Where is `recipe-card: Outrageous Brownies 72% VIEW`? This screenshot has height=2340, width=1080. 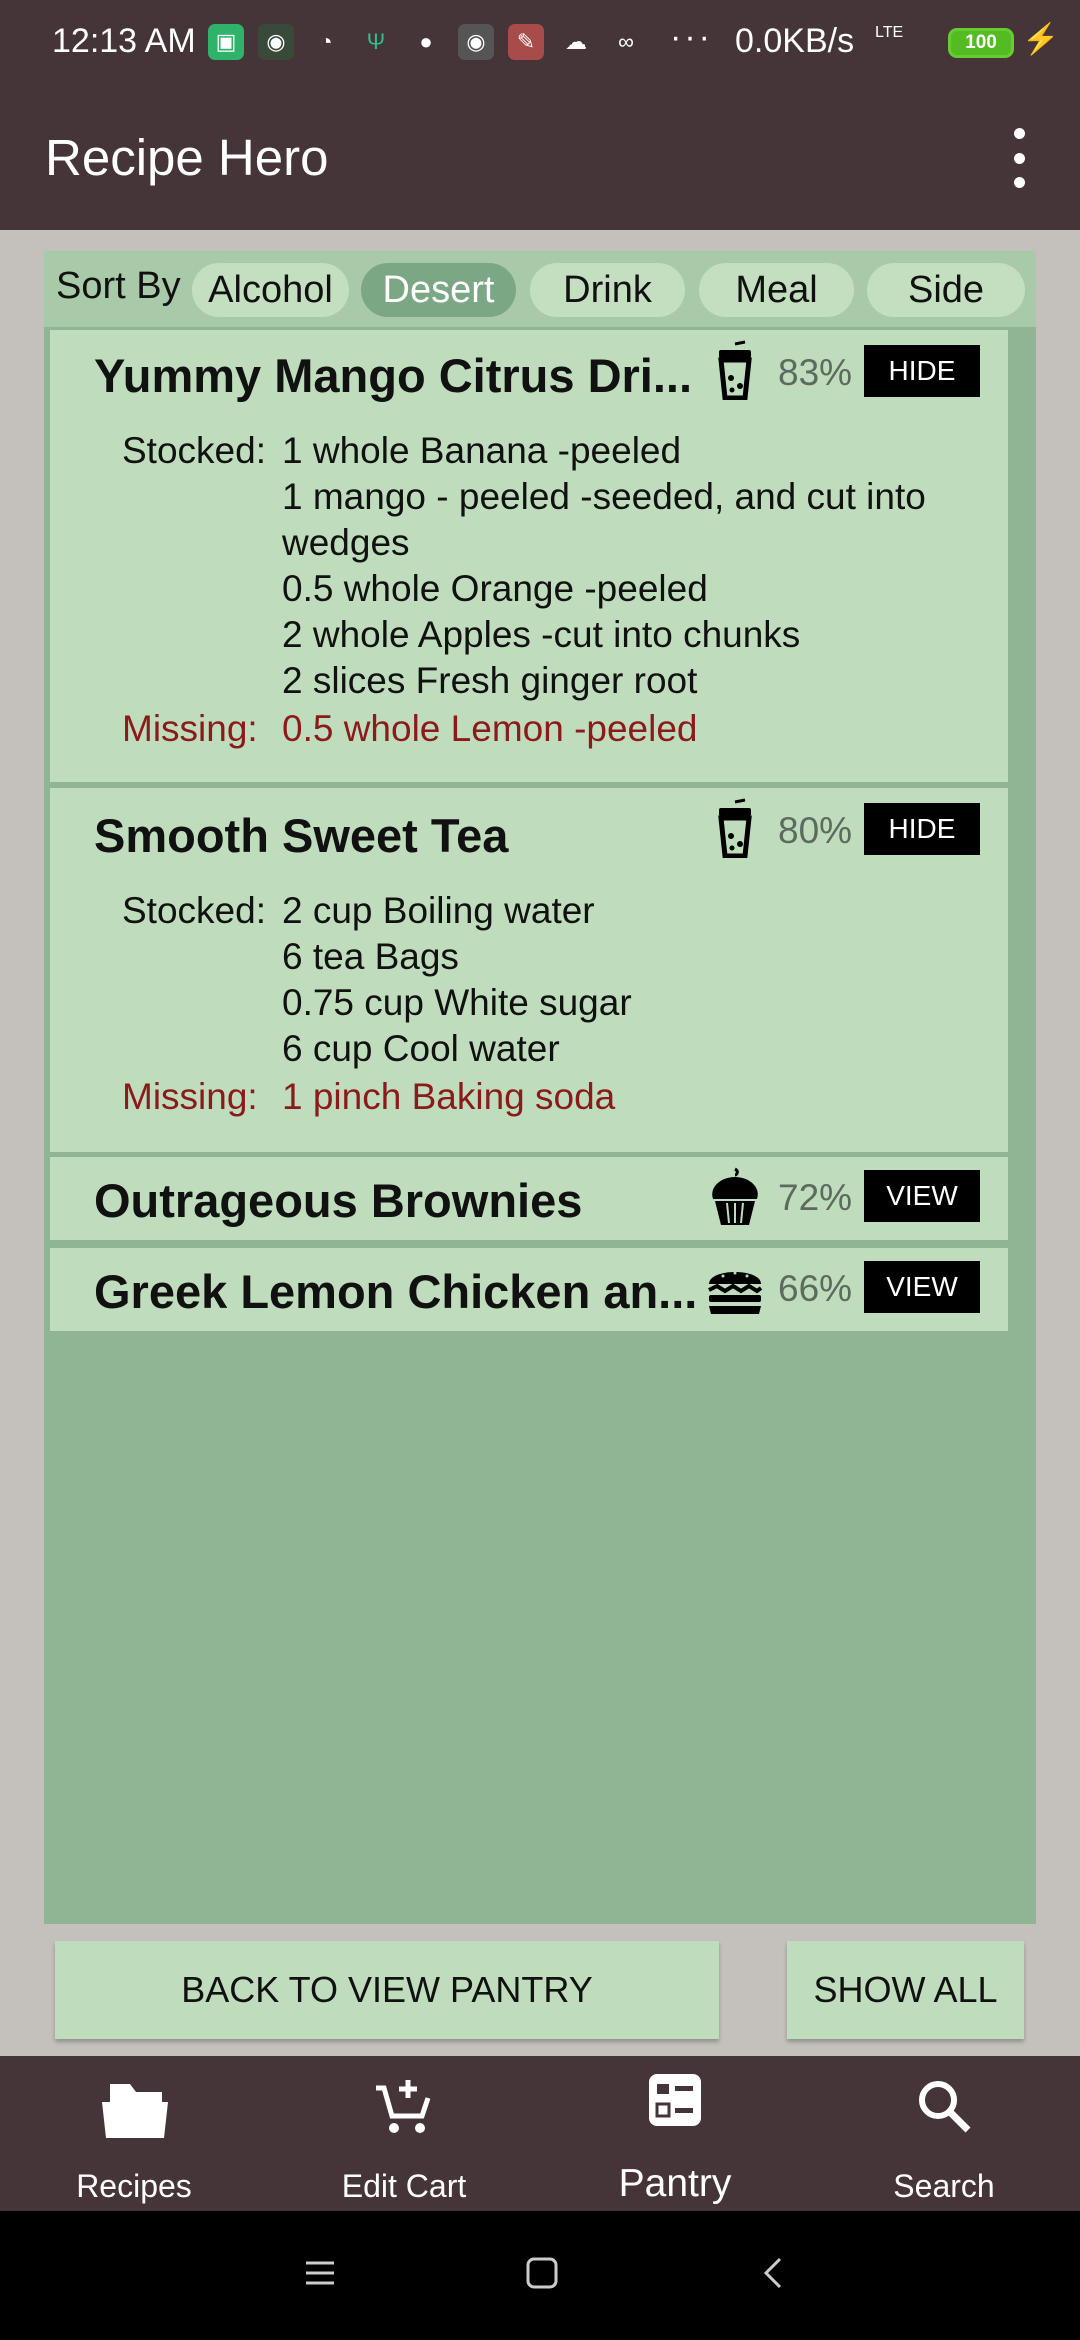
recipe-card: Outrageous Brownies 72% VIEW is located at coordinates (529, 1198).